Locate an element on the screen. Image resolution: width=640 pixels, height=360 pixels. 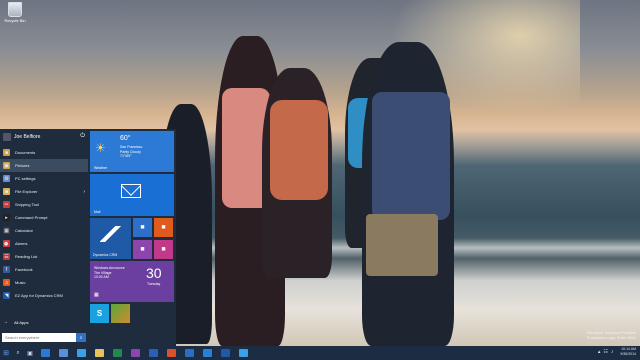
photos-tile: ■ is located at coordinates (163, 249).